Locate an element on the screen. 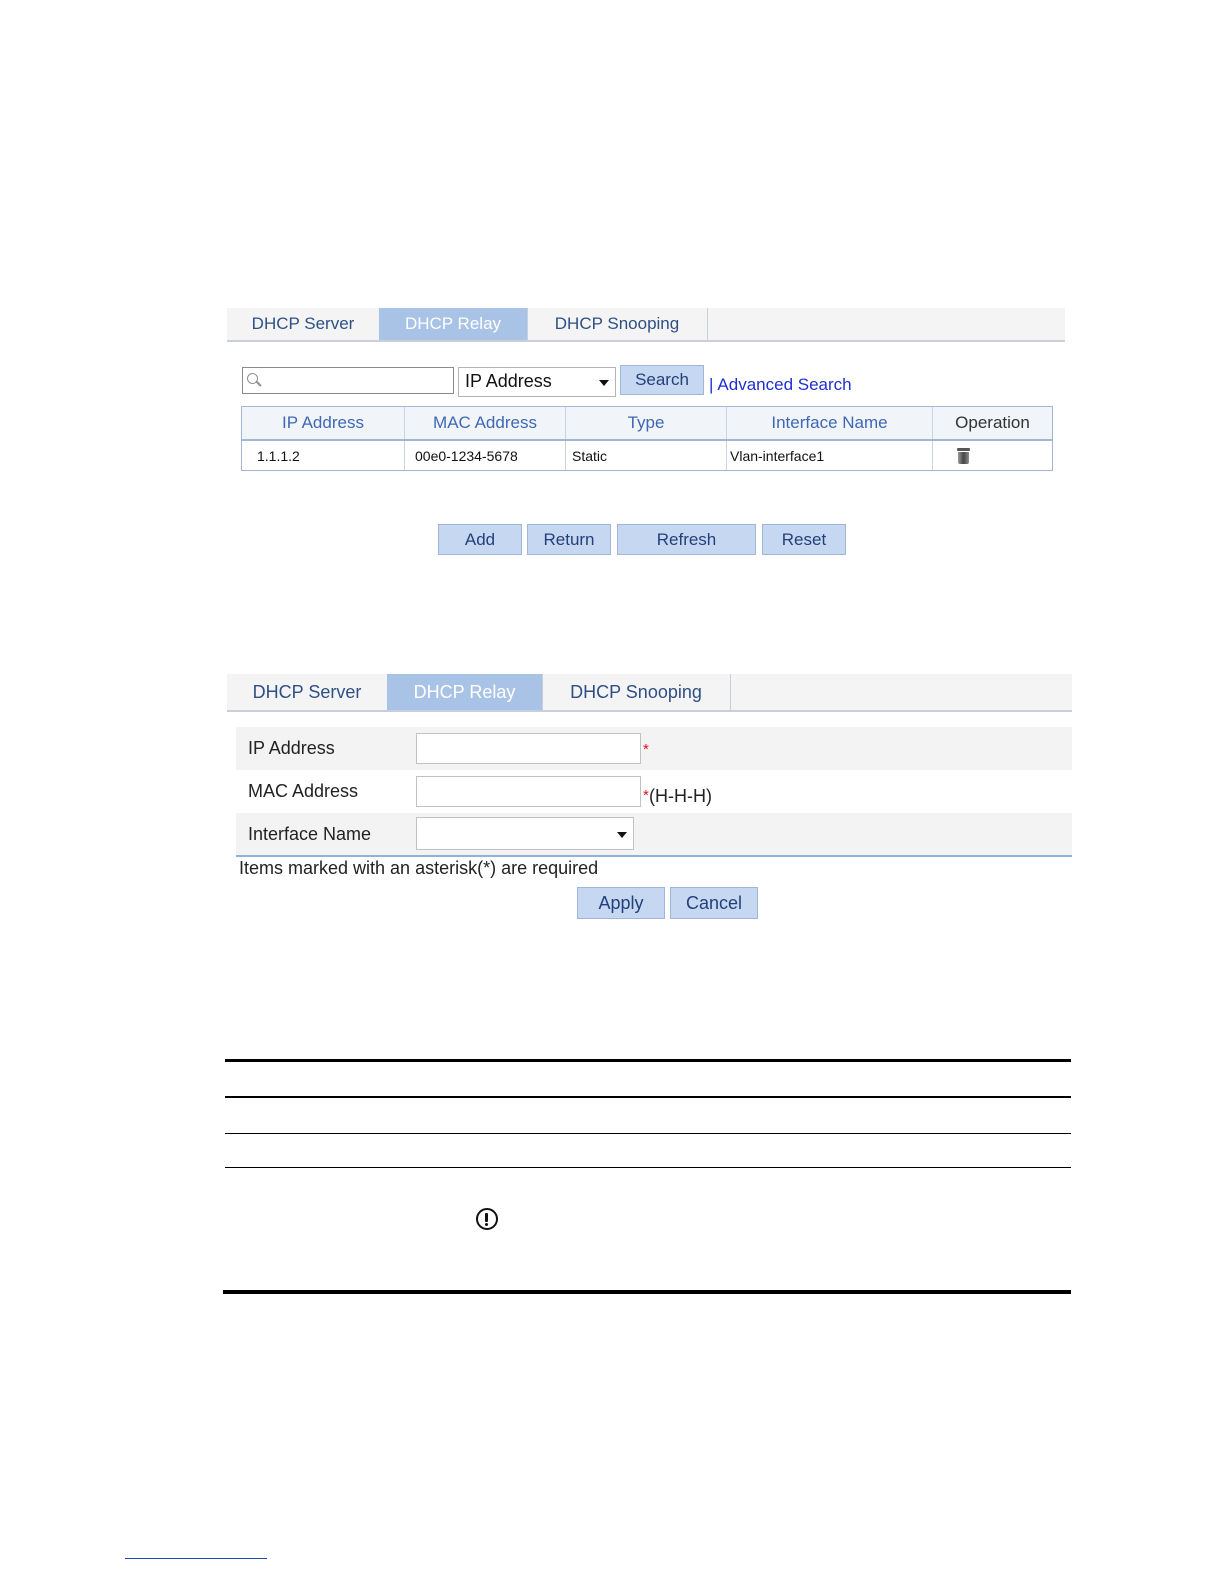 This screenshot has width=1224, height=1584. cell-mac-address: 00e0-1234-5678 is located at coordinates (485, 455).